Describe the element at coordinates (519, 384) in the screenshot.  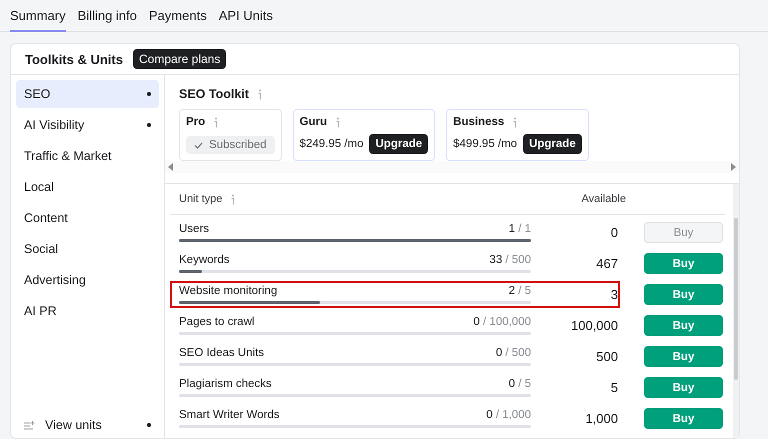
I see `unit-count: 0 / 5` at that location.